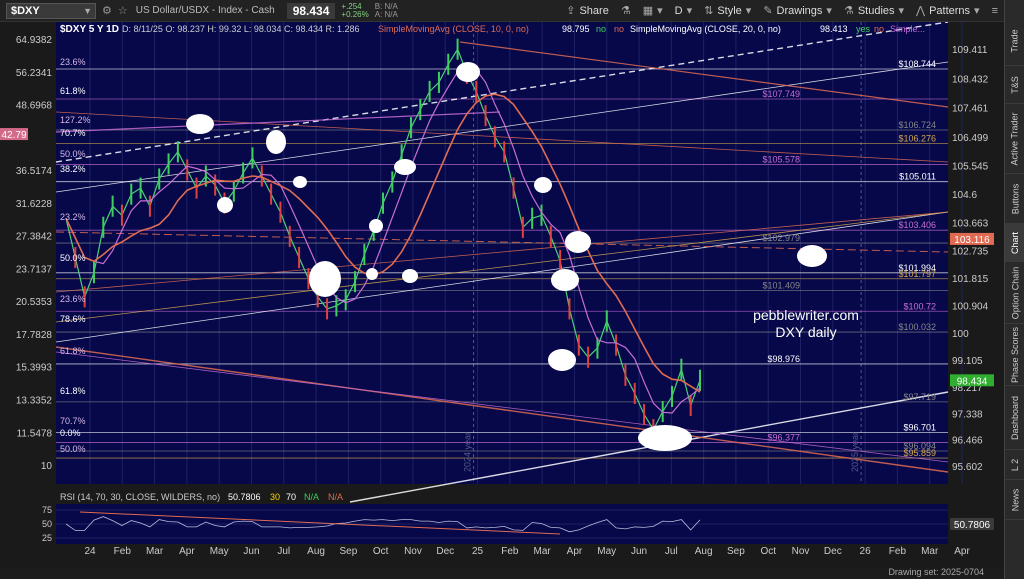 This screenshot has height=579, width=1024. What do you see at coordinates (768, 11) in the screenshot?
I see `pencil-icon: ✎` at bounding box center [768, 11].